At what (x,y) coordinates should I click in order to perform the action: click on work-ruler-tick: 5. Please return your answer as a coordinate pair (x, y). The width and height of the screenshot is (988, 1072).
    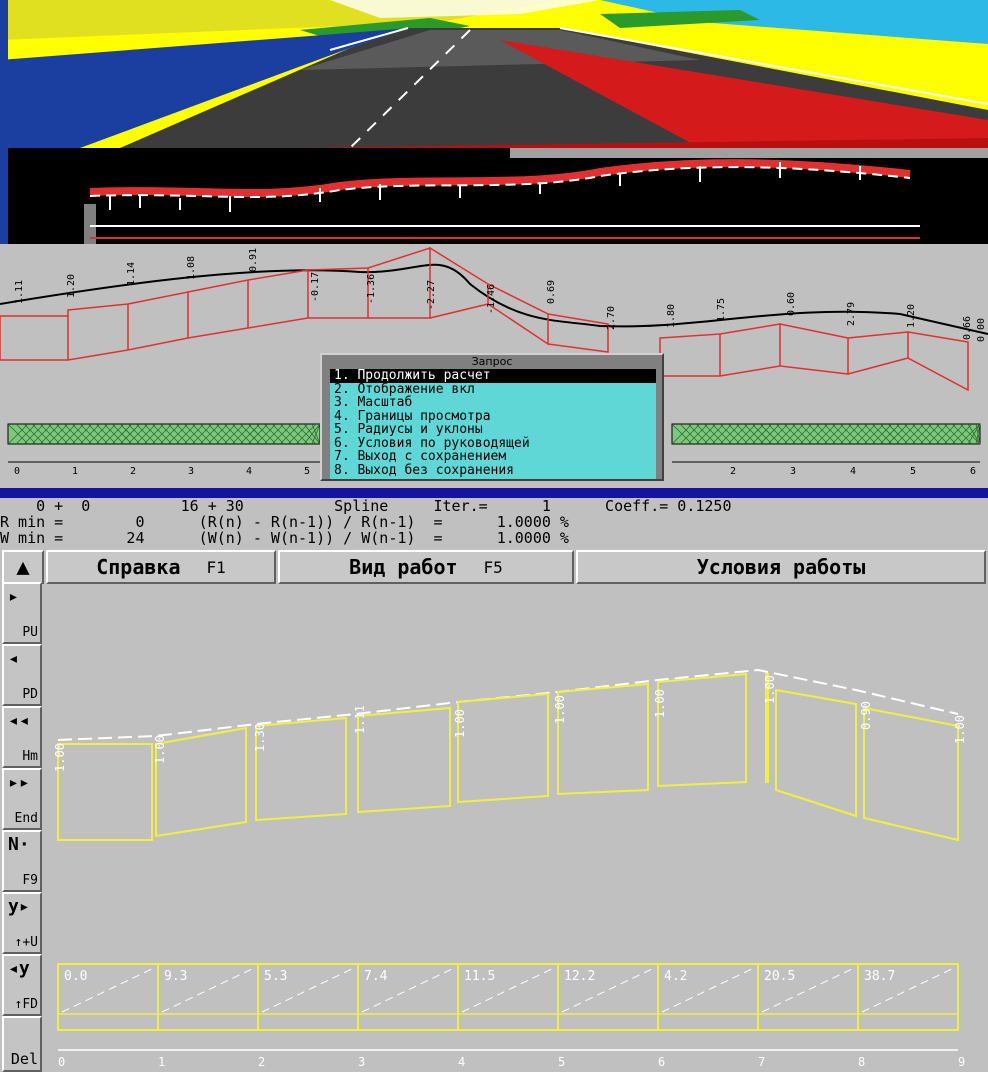
    Looking at the image, I should click on (561, 1062).